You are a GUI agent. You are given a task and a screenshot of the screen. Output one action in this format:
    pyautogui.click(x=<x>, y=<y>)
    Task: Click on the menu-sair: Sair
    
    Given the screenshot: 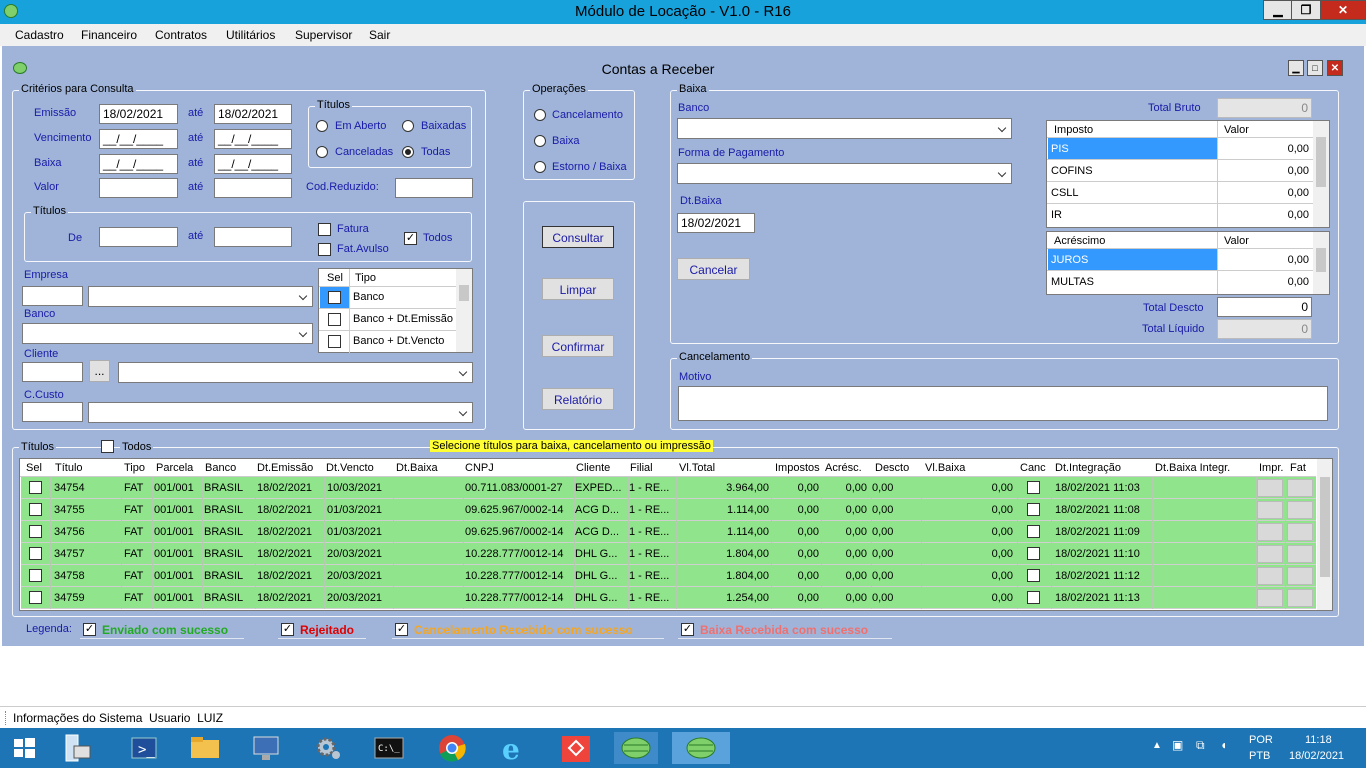 What is the action you would take?
    pyautogui.click(x=379, y=35)
    